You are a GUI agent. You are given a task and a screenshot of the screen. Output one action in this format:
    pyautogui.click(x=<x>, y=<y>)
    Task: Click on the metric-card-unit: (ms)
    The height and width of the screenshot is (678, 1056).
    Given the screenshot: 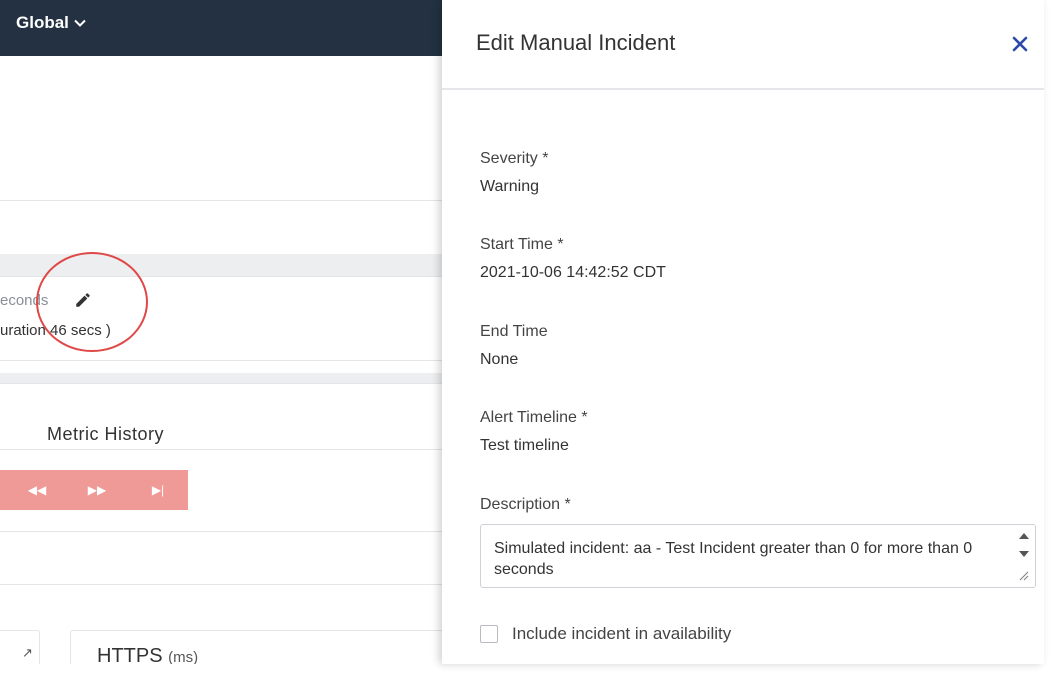 What is the action you would take?
    pyautogui.click(x=183, y=656)
    